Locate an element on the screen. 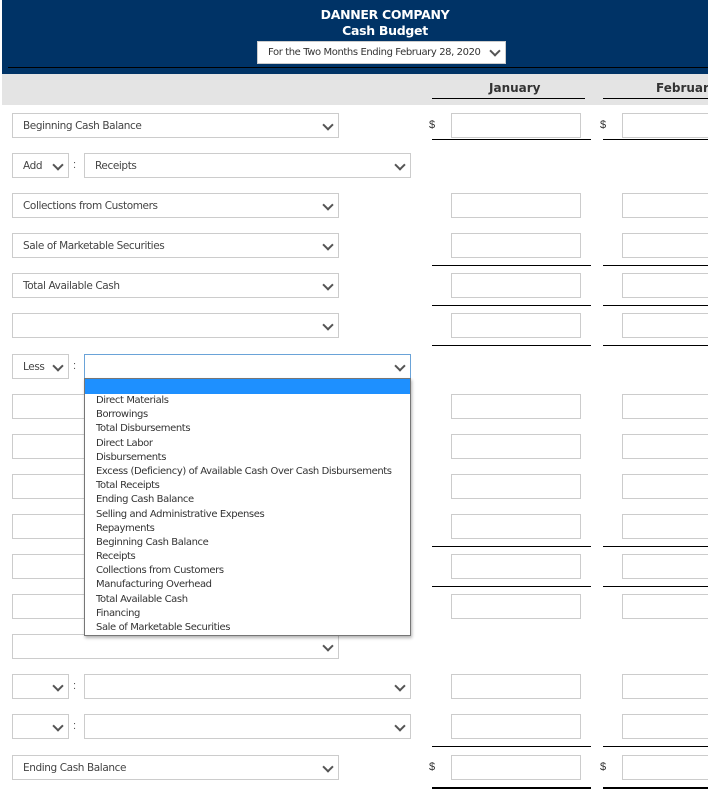  dropdown-option: Manufacturing Overhead is located at coordinates (247, 585).